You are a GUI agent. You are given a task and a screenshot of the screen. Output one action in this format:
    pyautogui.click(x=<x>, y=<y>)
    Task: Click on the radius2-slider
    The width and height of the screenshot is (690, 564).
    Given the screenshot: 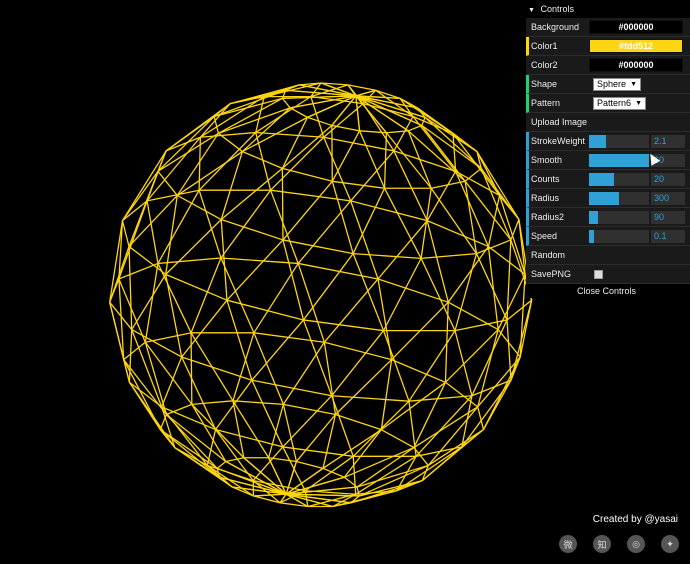 What is the action you would take?
    pyautogui.click(x=619, y=217)
    